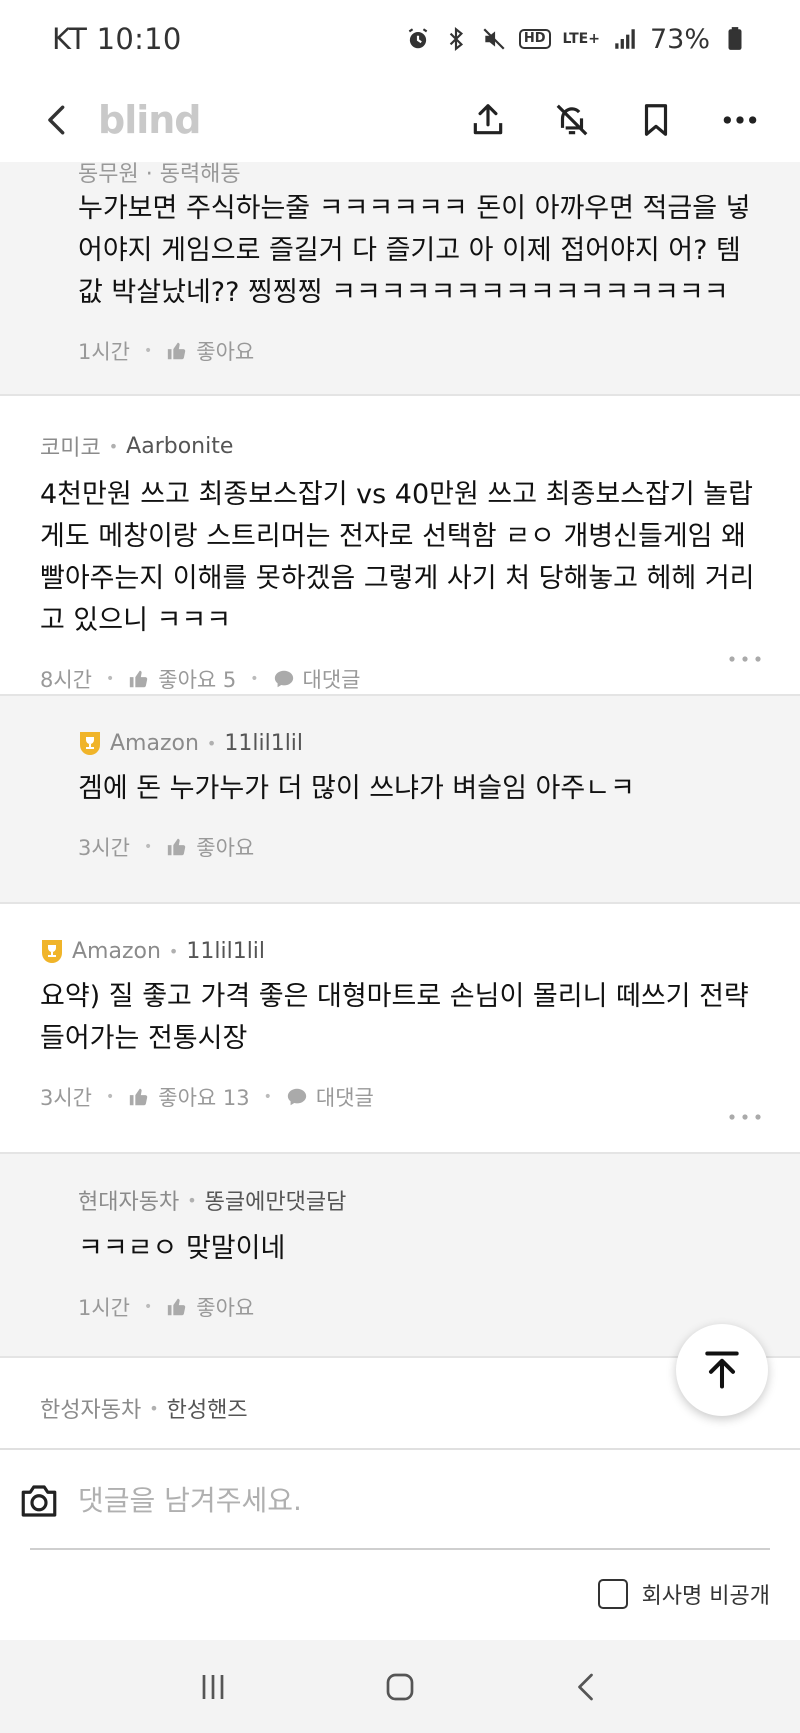 The image size is (800, 1733). Describe the element at coordinates (581, 38) in the screenshot. I see `lte-indicator: LTE+` at that location.